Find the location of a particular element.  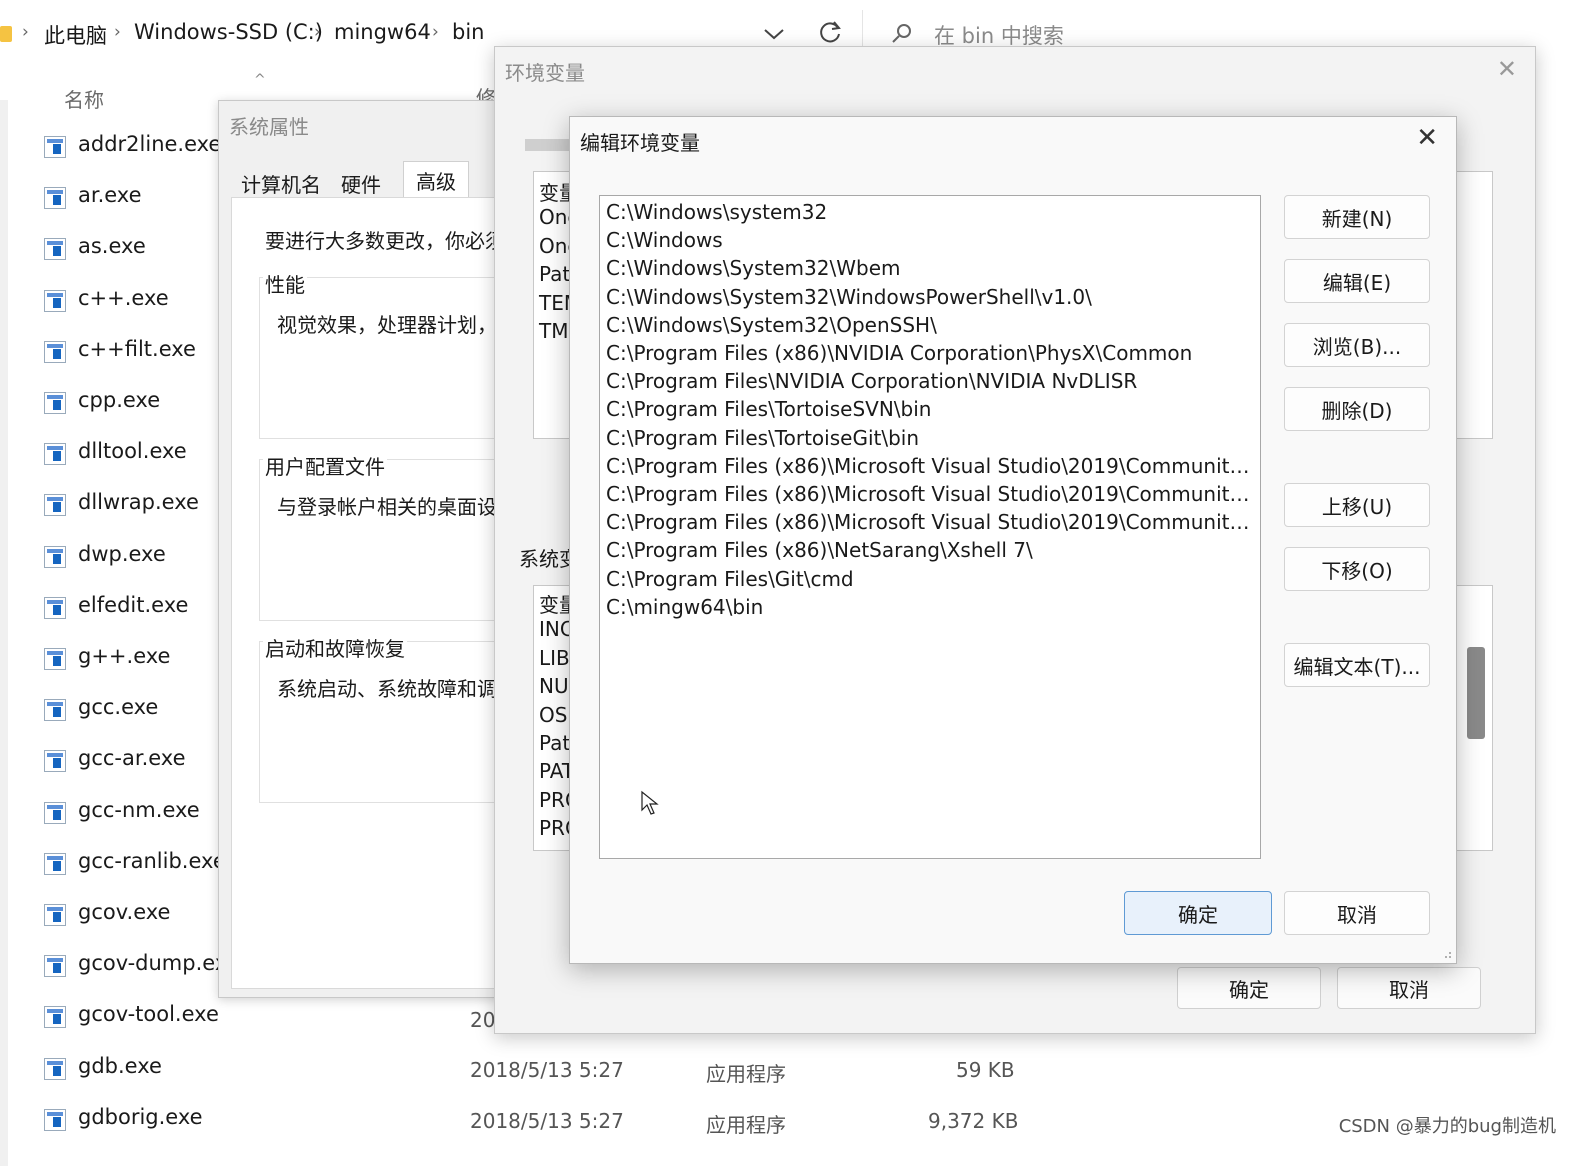

move-up-button: 上移(U) is located at coordinates (1357, 505).